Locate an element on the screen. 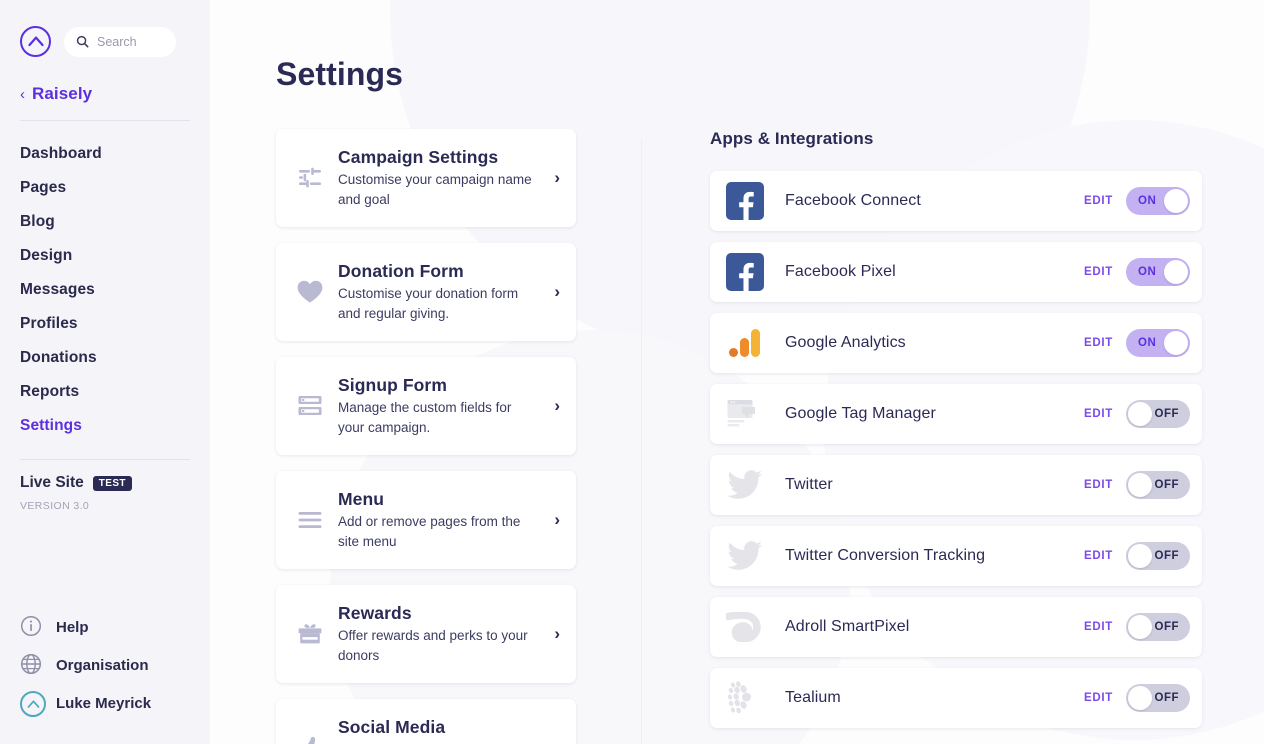  app-row-facebook-connect: Facebook Connect EDIT ON is located at coordinates (956, 201).